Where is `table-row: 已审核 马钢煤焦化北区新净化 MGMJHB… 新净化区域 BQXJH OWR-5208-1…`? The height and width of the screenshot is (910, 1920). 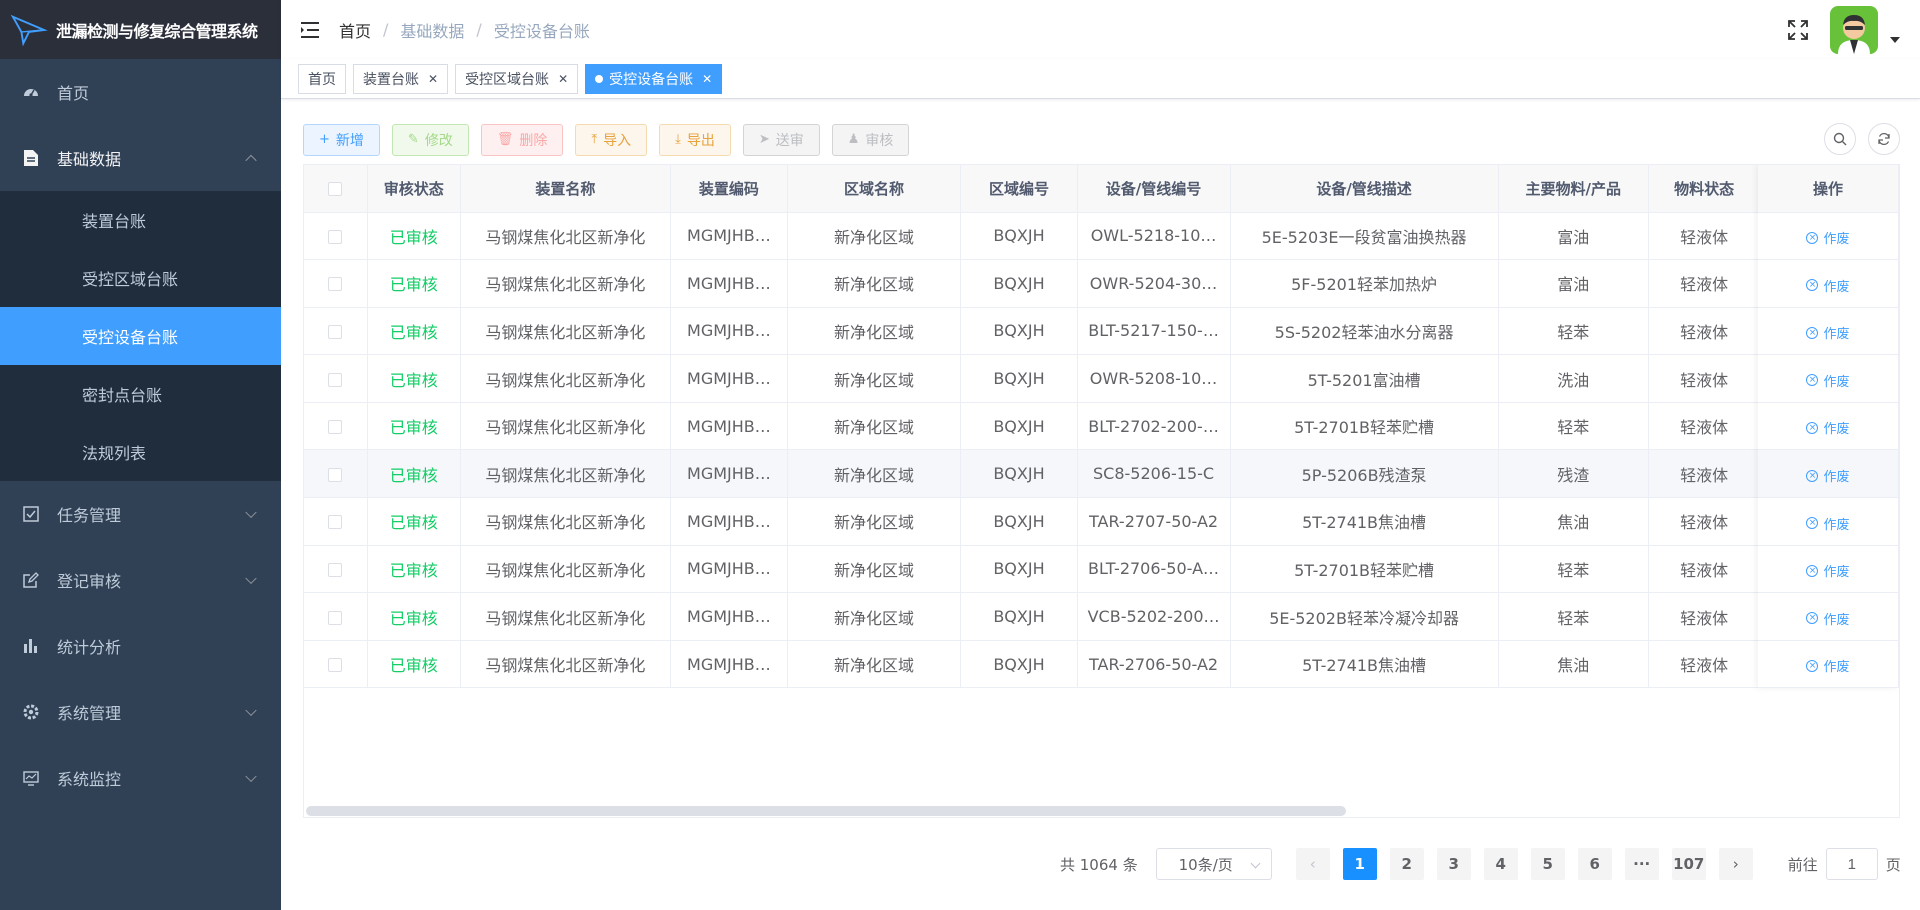 table-row: 已审核 马钢煤焦化北区新净化 MGMJHB… 新净化区域 BQXJH OWR-5208-1… is located at coordinates (1101, 378).